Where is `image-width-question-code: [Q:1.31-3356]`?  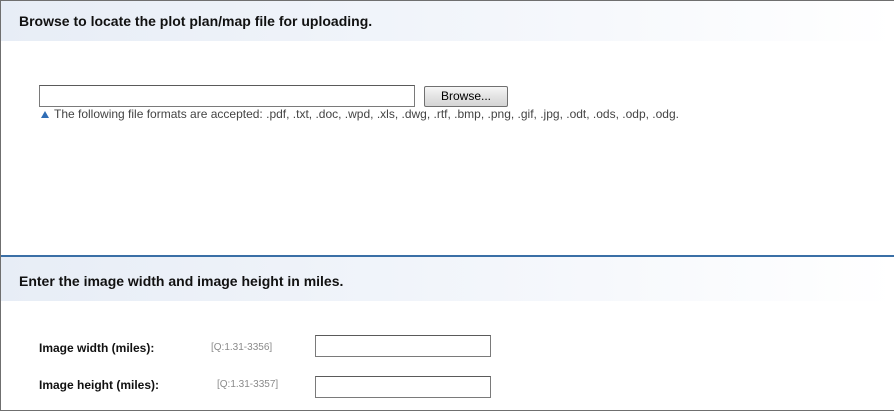 image-width-question-code: [Q:1.31-3356] is located at coordinates (242, 347).